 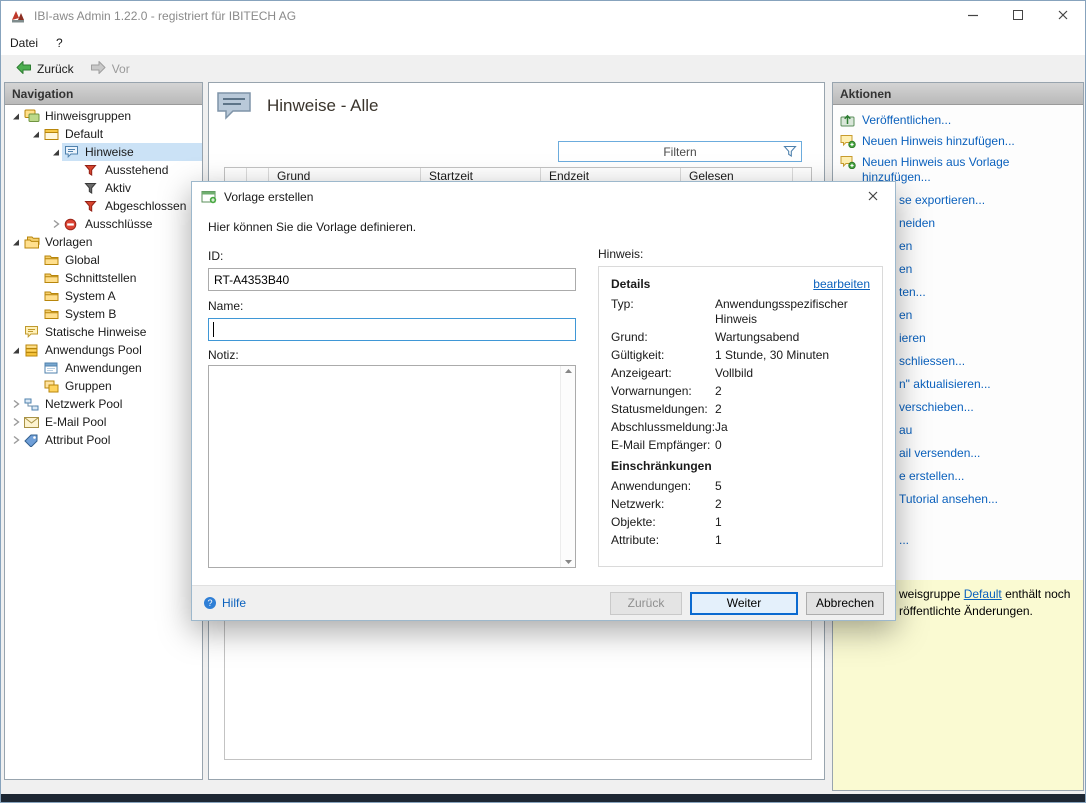 What do you see at coordinates (568, 562) in the screenshot?
I see `scroll-down-icon` at bounding box center [568, 562].